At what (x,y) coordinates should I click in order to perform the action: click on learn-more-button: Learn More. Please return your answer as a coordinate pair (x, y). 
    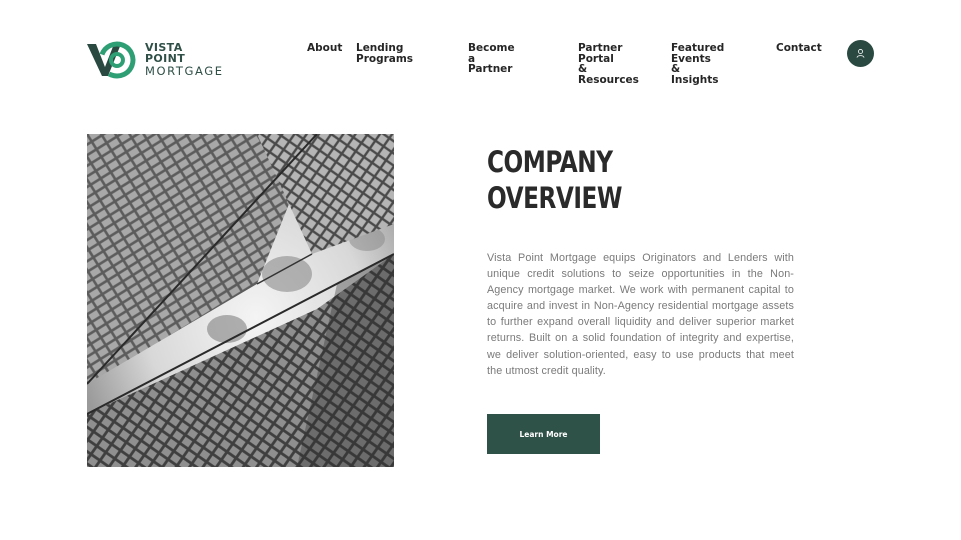
    Looking at the image, I should click on (543, 434).